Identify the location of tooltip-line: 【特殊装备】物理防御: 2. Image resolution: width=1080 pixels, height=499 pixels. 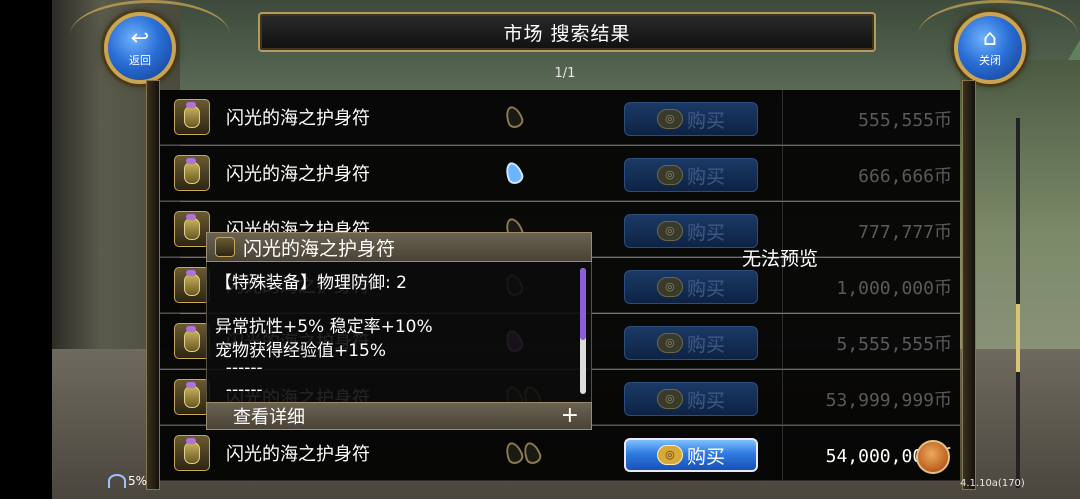
(311, 283).